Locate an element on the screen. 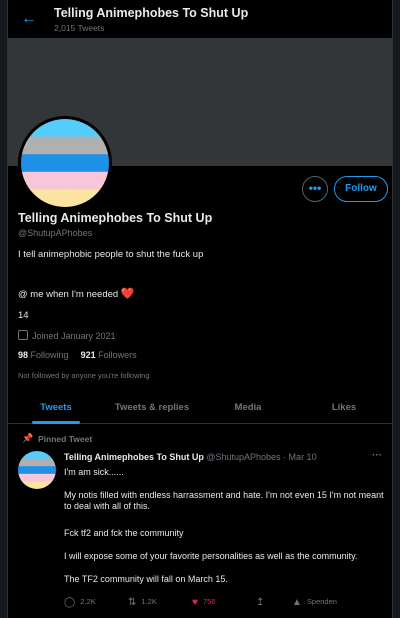 The image size is (400, 618). tweet-avatar is located at coordinates (37, 470).